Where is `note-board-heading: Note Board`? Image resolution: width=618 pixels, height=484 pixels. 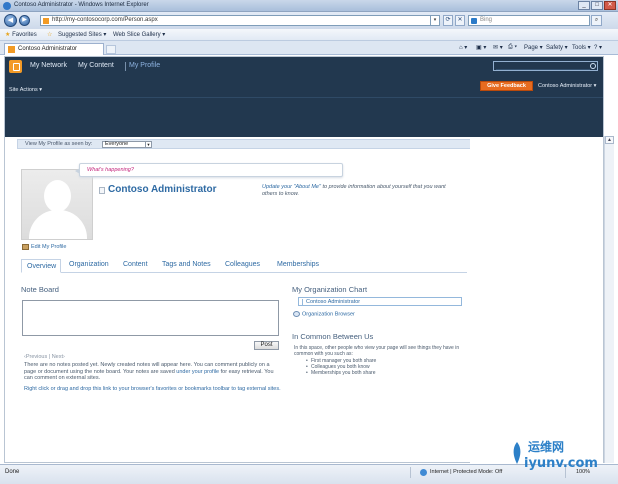 note-board-heading: Note Board is located at coordinates (40, 289).